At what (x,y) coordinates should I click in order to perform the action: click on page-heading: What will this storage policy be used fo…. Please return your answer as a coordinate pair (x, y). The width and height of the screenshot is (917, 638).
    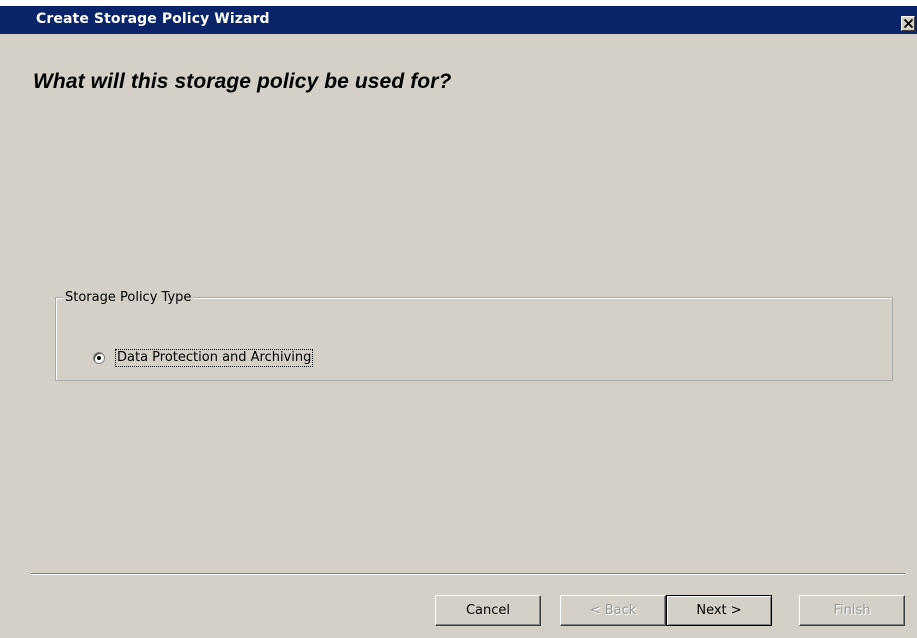
    Looking at the image, I should click on (242, 81).